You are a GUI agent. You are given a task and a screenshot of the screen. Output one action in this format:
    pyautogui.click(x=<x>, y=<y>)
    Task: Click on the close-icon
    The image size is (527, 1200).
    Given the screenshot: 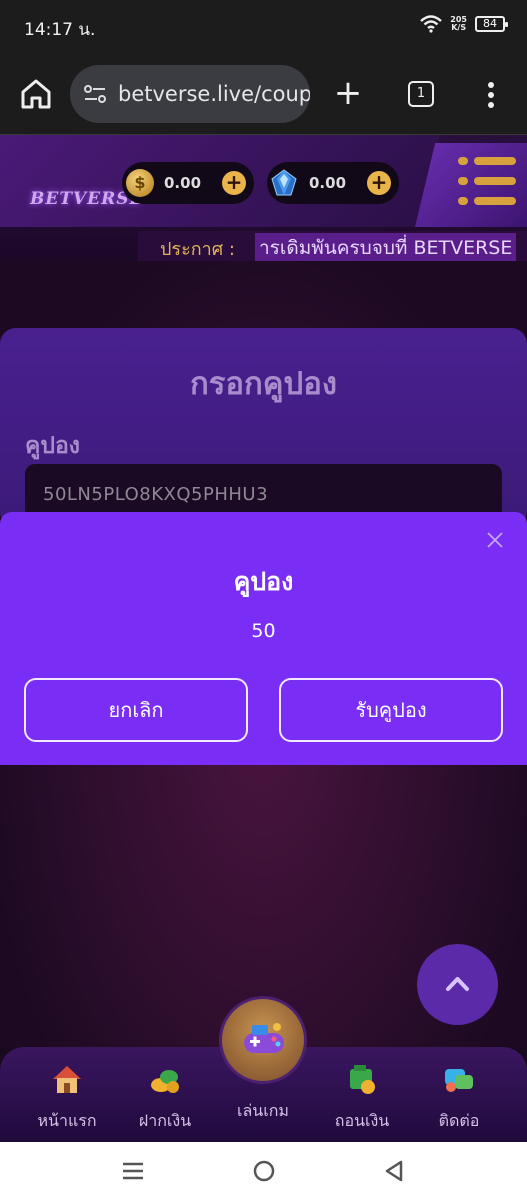 What is the action you would take?
    pyautogui.click(x=495, y=540)
    